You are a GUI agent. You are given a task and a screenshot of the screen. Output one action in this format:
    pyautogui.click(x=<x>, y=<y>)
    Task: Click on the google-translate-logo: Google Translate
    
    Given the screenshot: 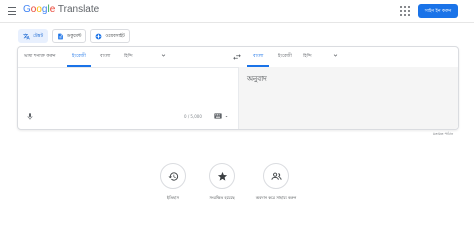 What is the action you would take?
    pyautogui.click(x=61, y=9)
    